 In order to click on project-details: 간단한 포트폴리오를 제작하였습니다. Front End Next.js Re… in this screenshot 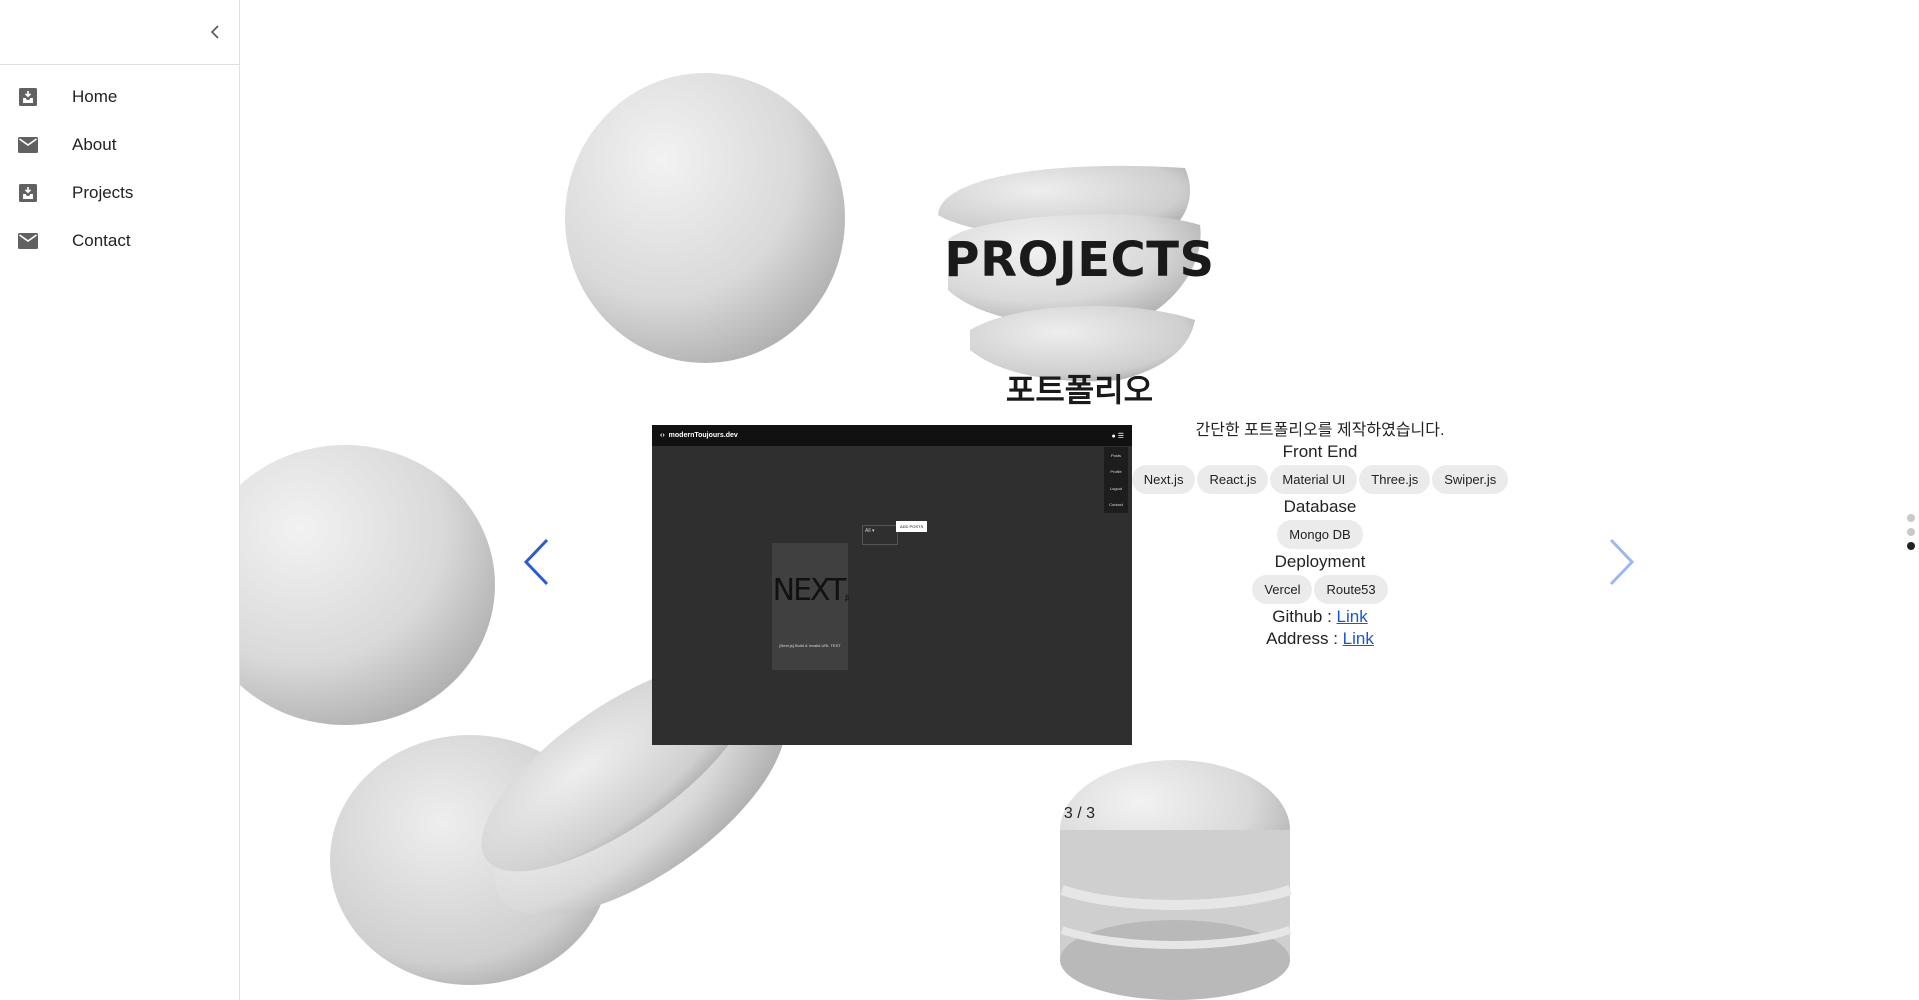, I will do `click(1320, 531)`.